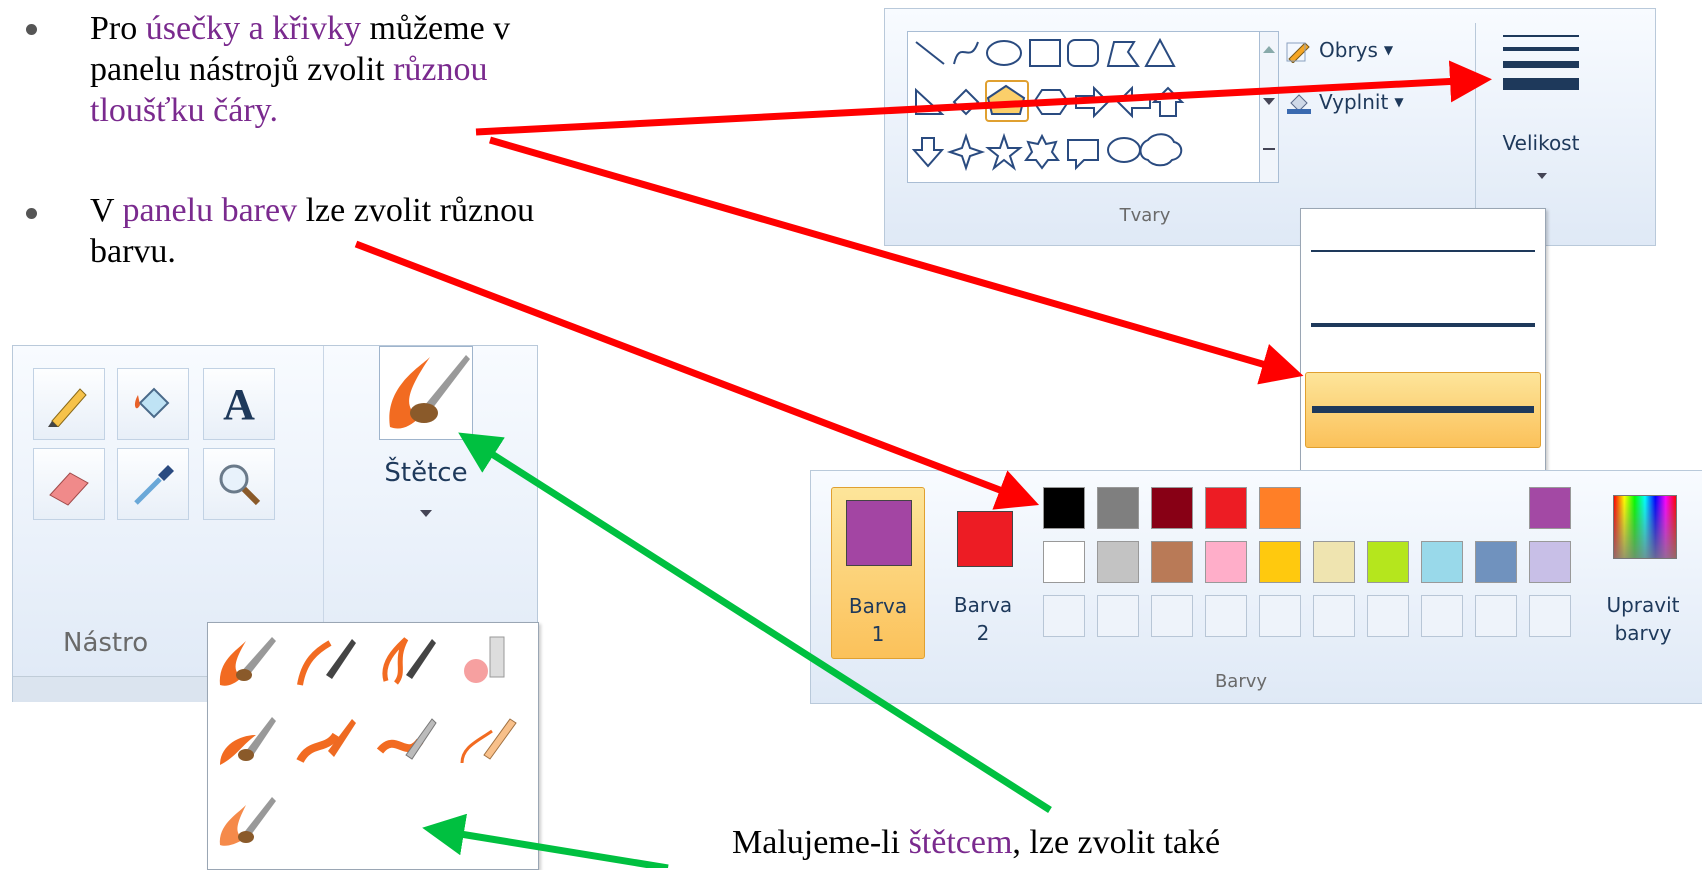 This screenshot has height=870, width=1702. I want to click on caption: Malujeme-li štětcem, lze zvolit také, so click(1212, 842).